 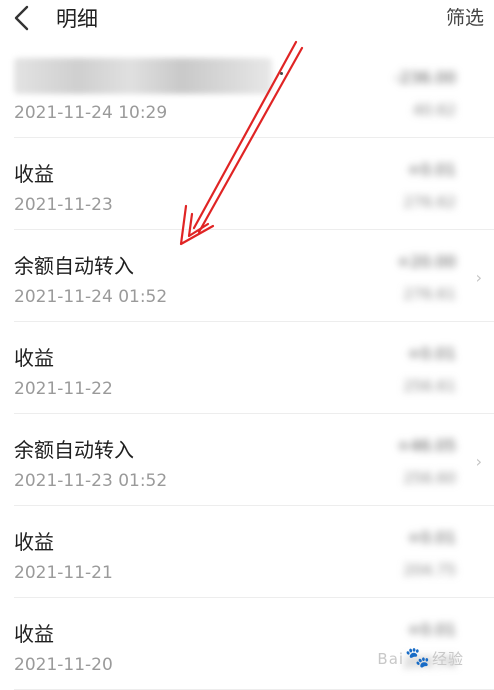 I want to click on watermark-brand-right: 经验, so click(x=447, y=659).